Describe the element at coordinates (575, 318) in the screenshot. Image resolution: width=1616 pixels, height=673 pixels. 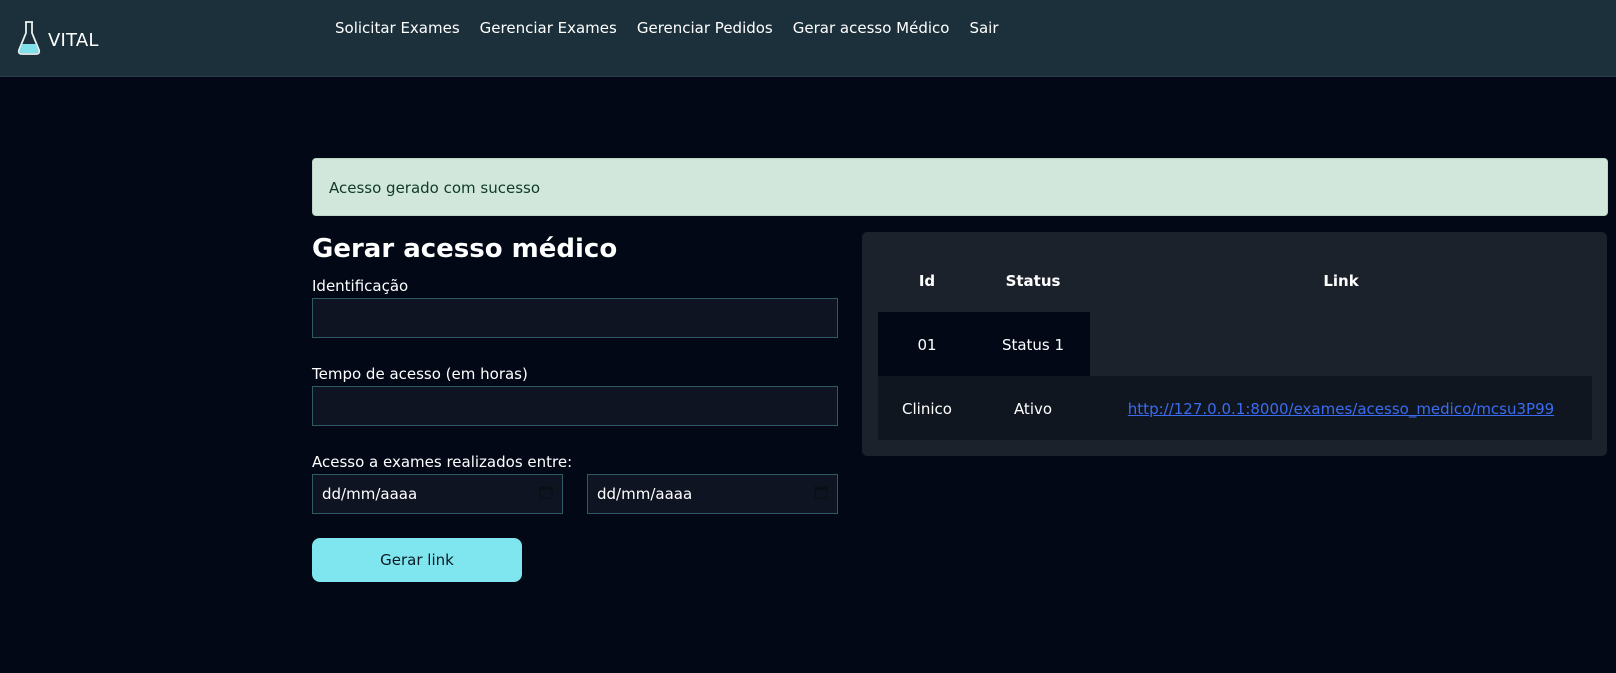
I see `identificacao-input` at that location.